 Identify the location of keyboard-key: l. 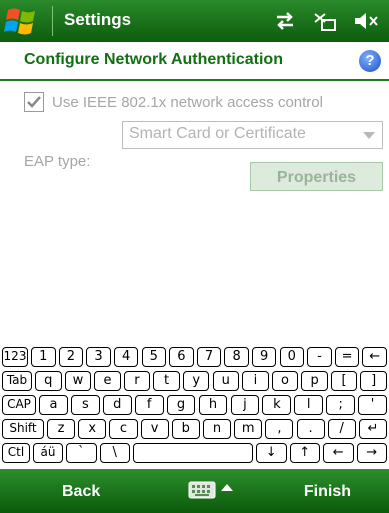
(309, 405).